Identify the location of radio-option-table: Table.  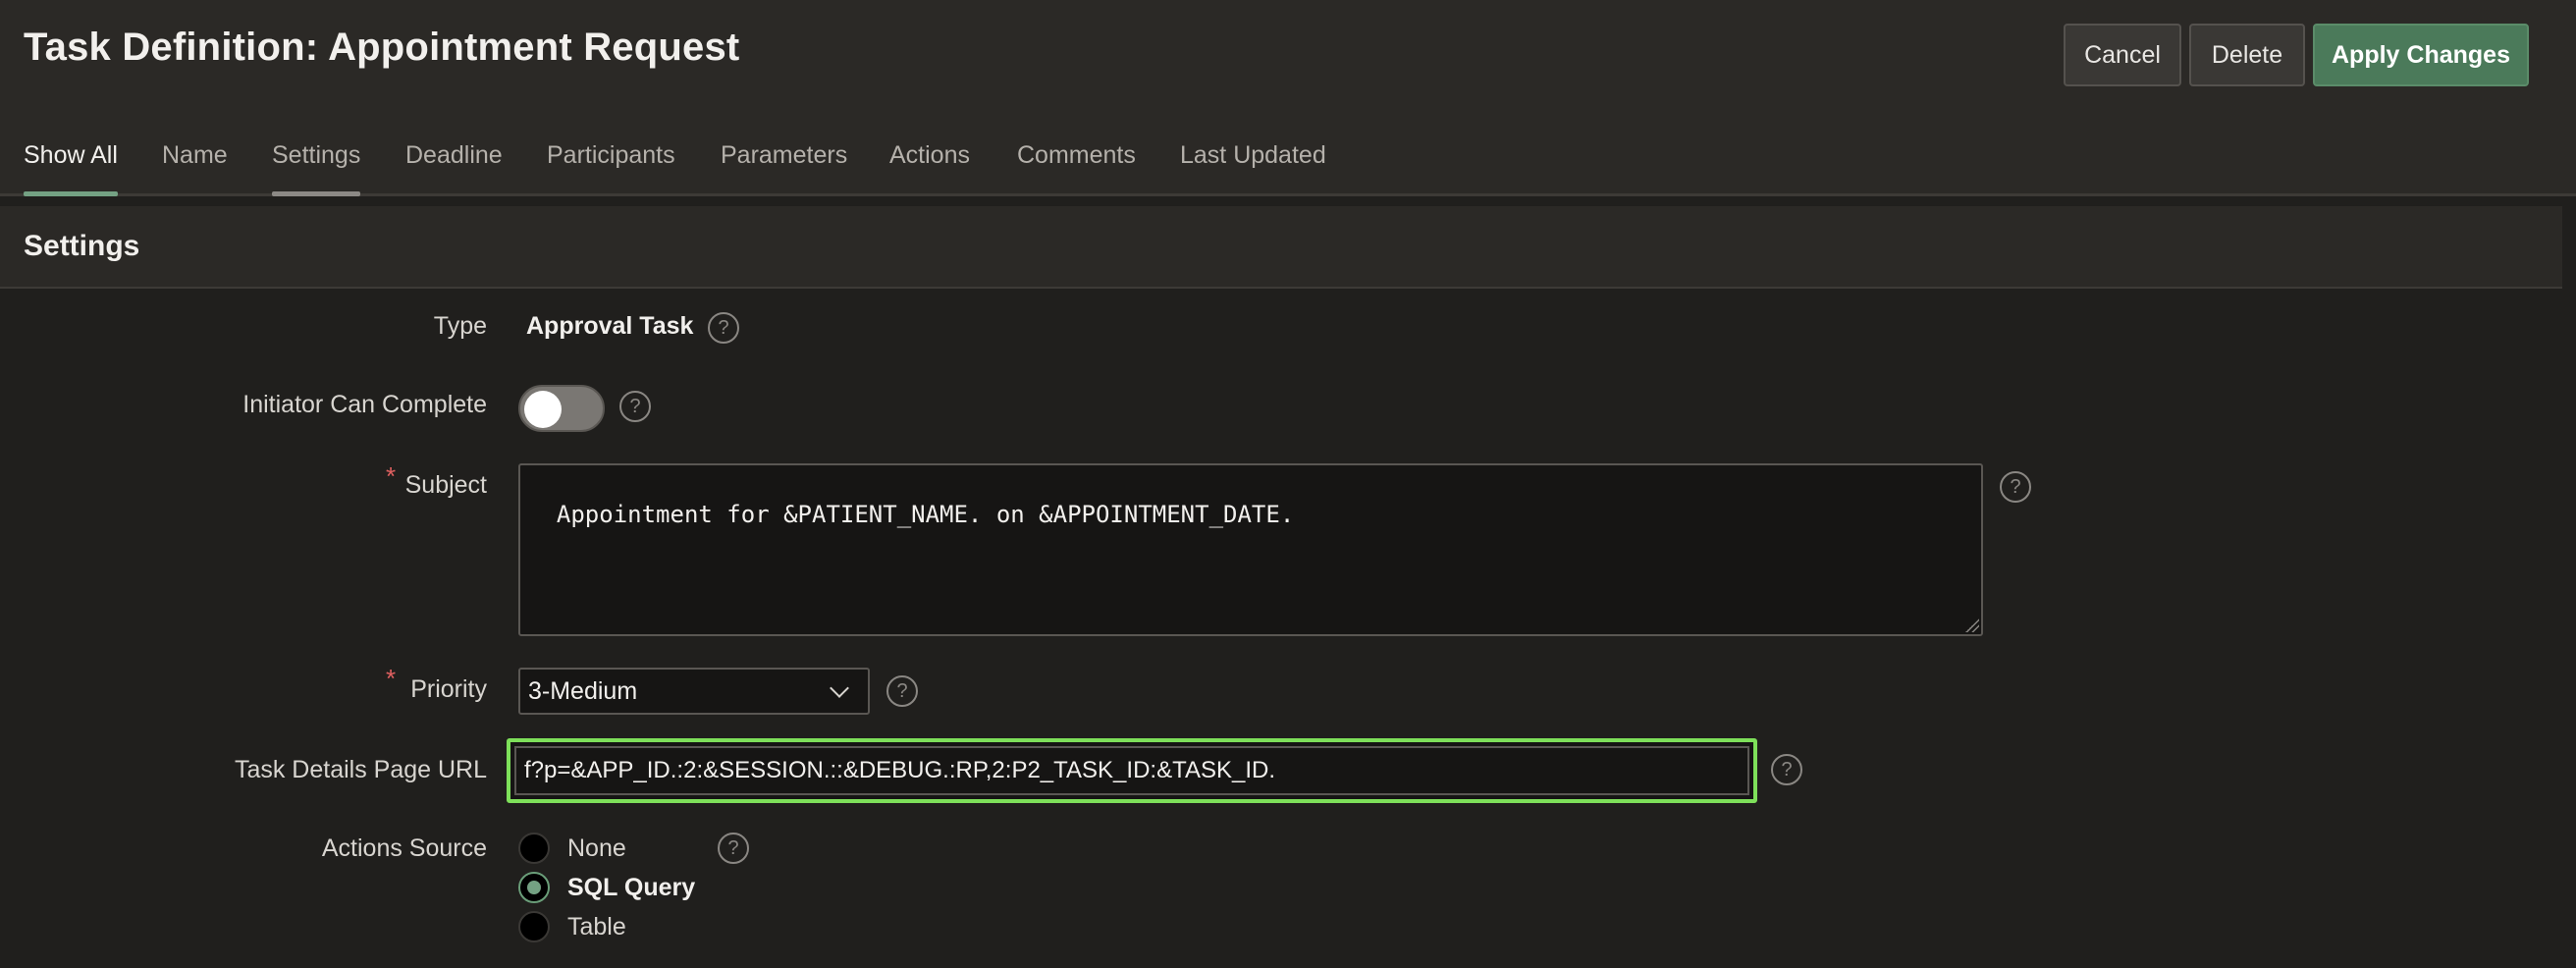
(572, 927).